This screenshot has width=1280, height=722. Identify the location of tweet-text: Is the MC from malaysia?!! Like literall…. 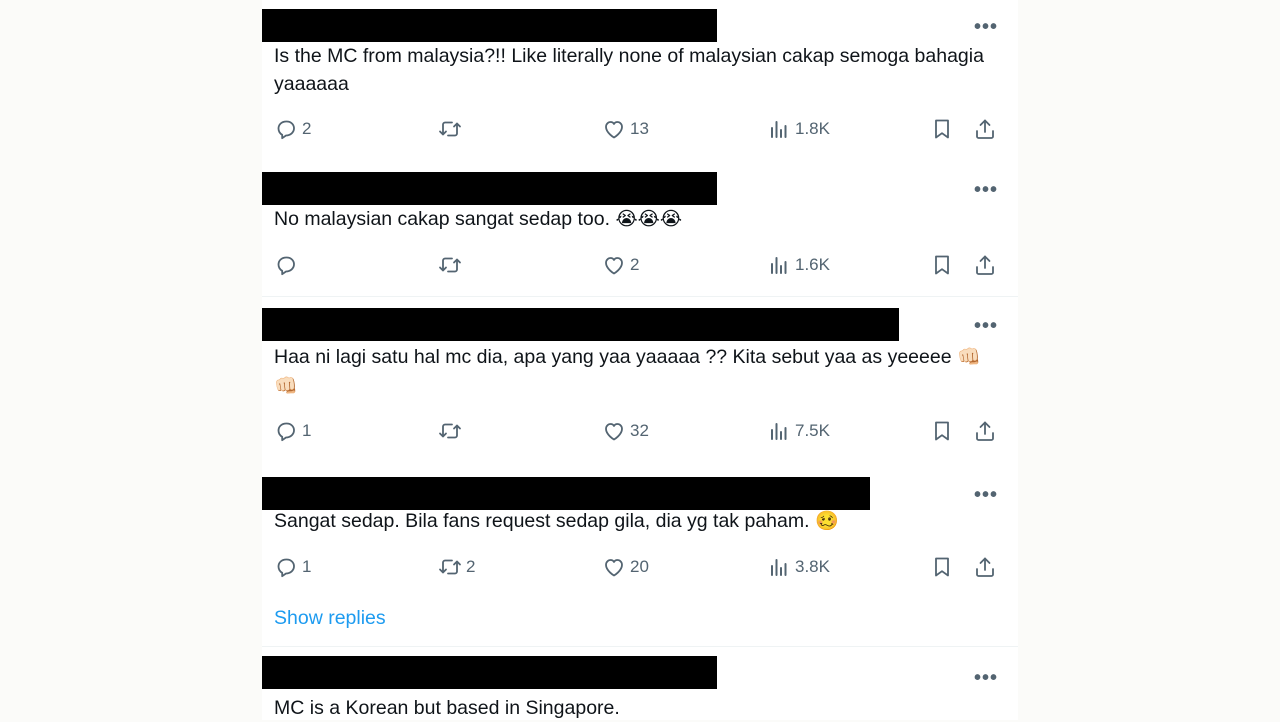
(629, 70).